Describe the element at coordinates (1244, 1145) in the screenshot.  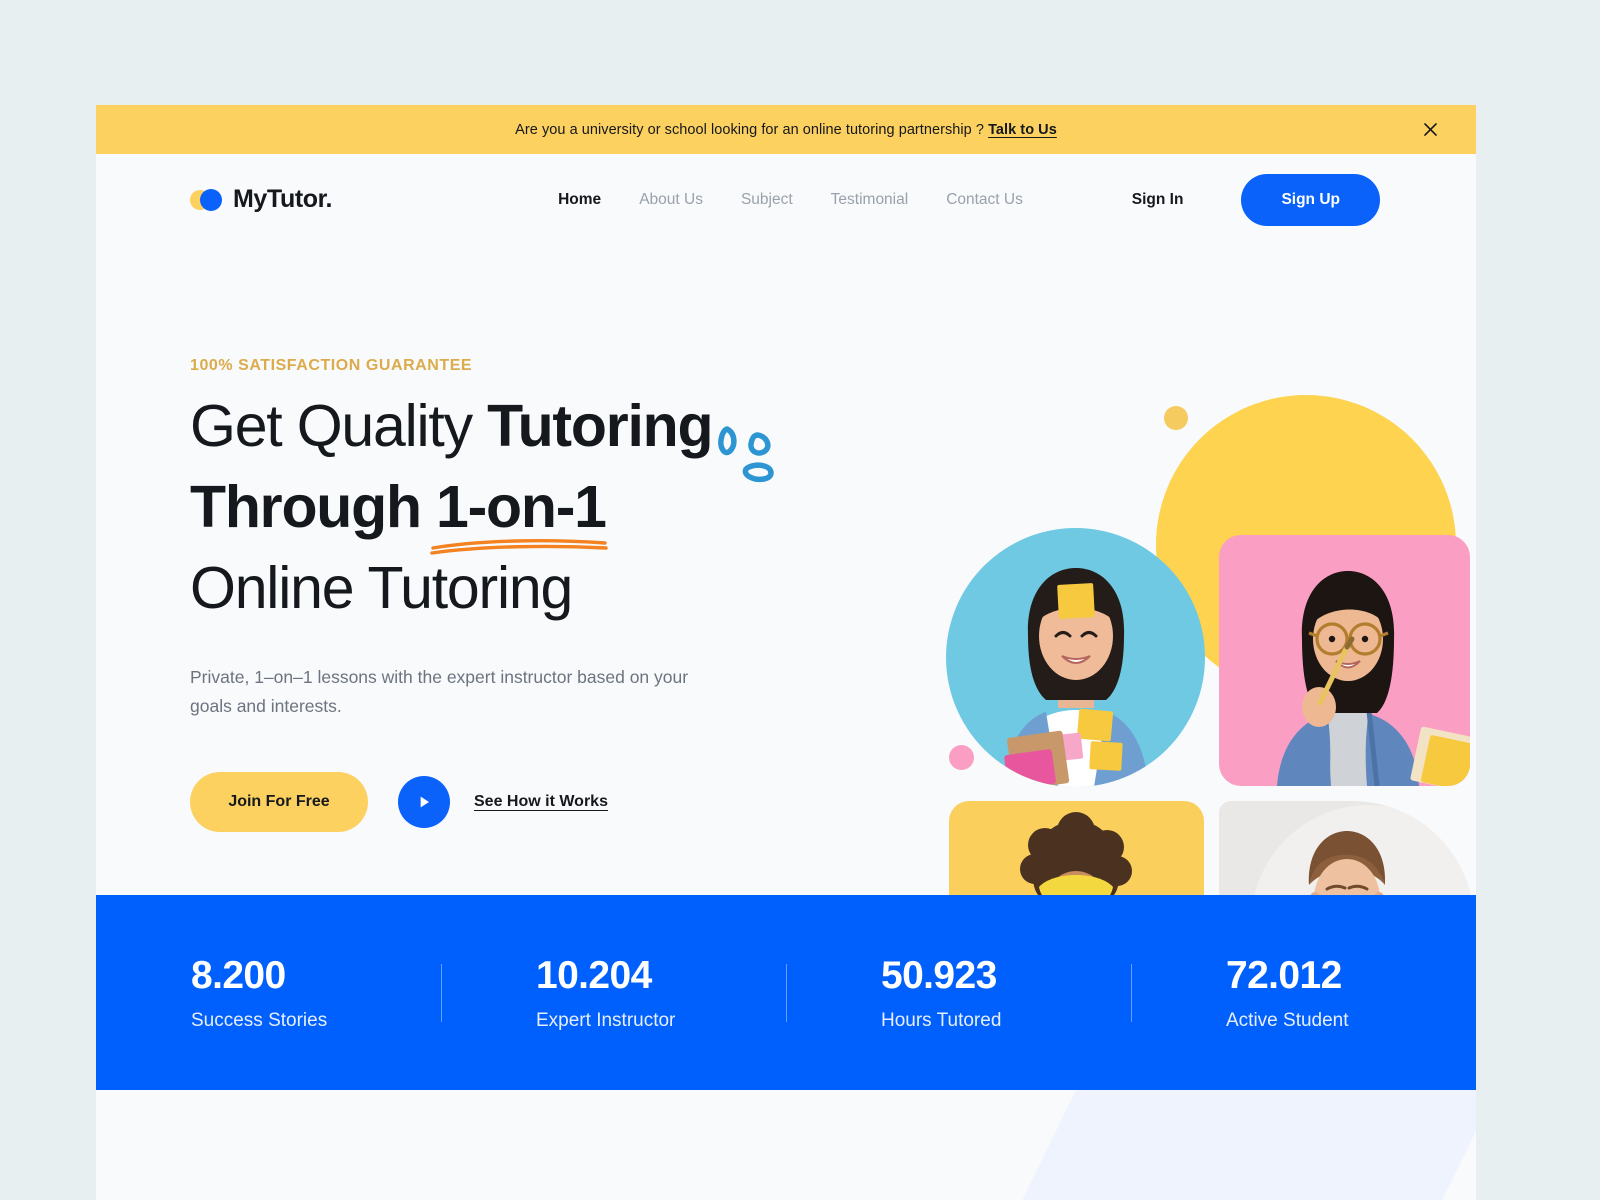
I see `footer-diagonal-accent` at that location.